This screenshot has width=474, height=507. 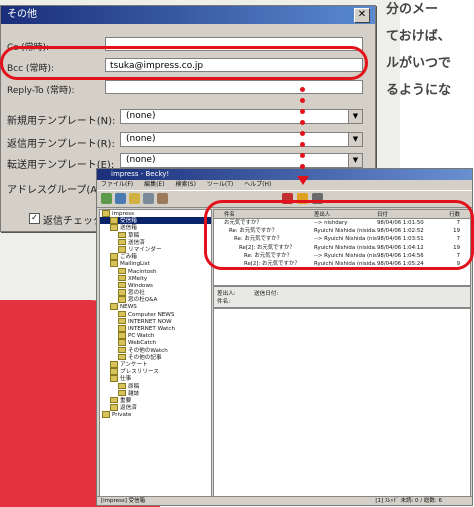 I want to click on new-template-label: 新規用テンプレート(N):, so click(x=61, y=121).